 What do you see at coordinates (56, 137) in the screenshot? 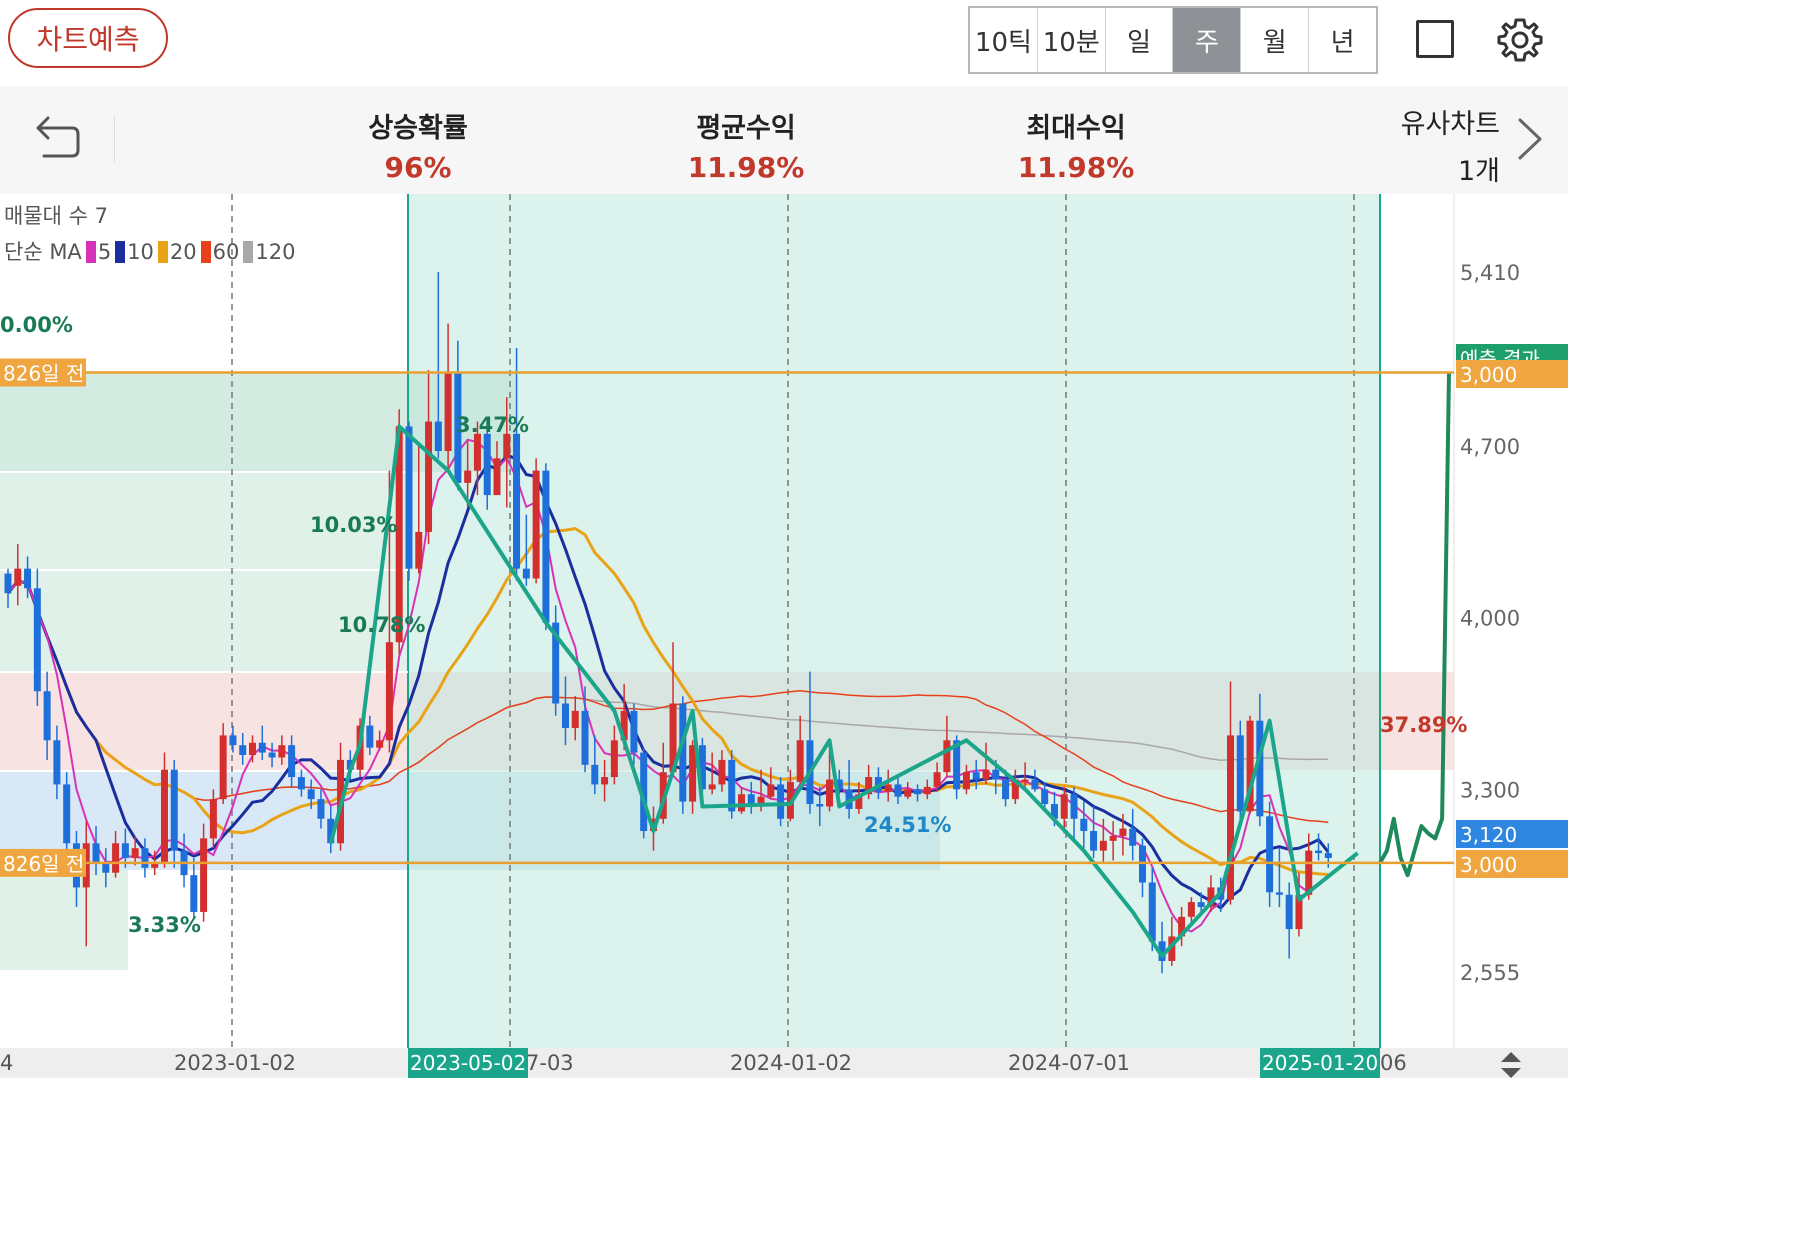
I see `undo-back-icon` at bounding box center [56, 137].